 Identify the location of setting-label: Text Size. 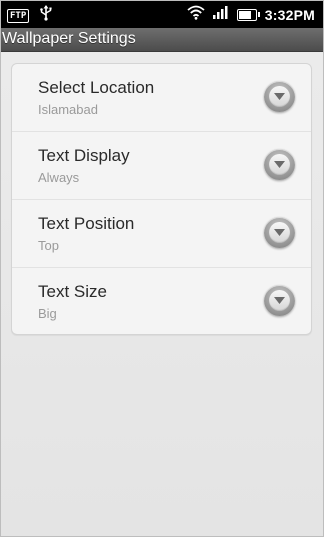
(72, 291).